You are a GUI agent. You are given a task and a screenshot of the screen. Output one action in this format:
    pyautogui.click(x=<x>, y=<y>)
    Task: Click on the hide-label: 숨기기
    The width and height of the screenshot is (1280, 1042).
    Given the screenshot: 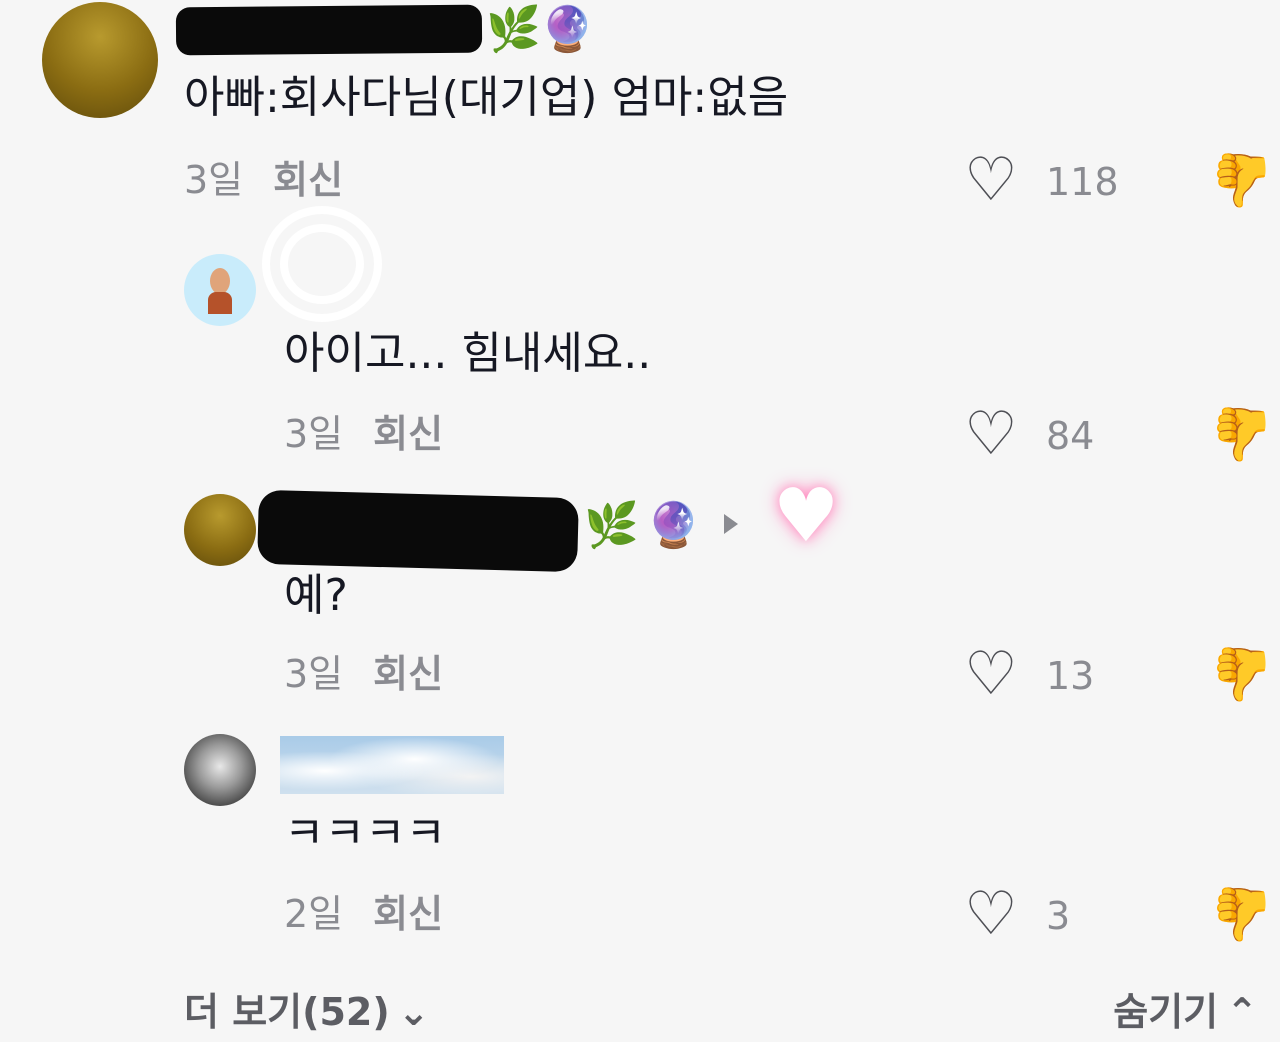 What is the action you would take?
    pyautogui.click(x=1166, y=1012)
    